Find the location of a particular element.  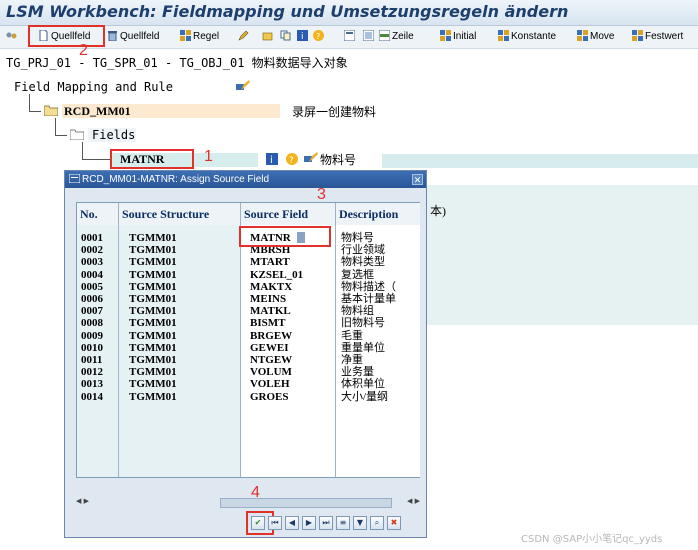

cell-field: BRGEW is located at coordinates (271, 336).